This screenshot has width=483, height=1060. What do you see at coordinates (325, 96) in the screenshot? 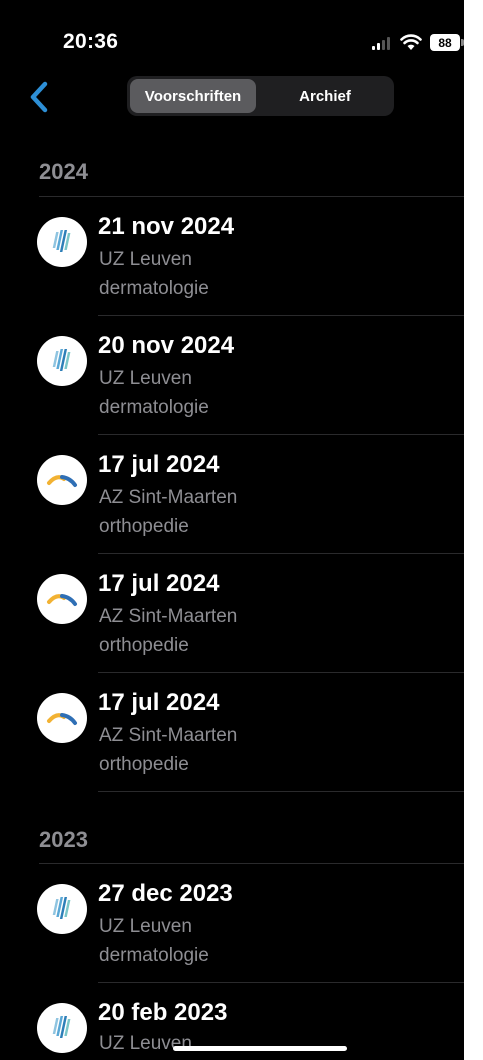
I see `tab-archief: Archief` at bounding box center [325, 96].